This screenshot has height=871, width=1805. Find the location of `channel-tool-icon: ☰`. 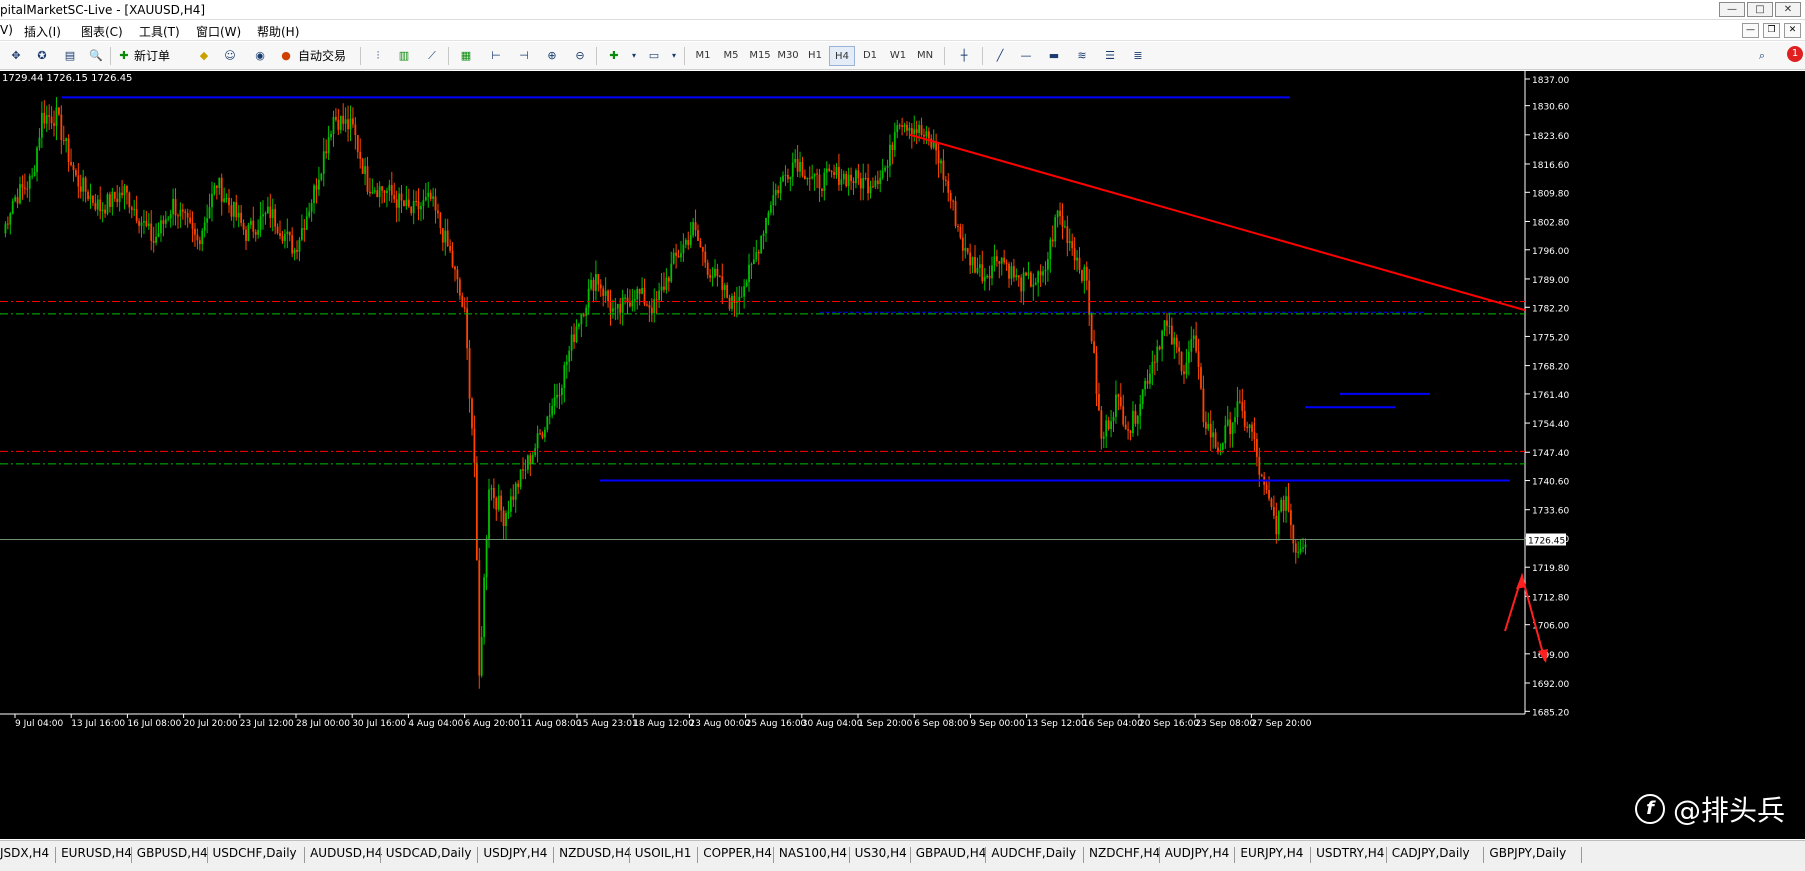

channel-tool-icon: ☰ is located at coordinates (1110, 56).